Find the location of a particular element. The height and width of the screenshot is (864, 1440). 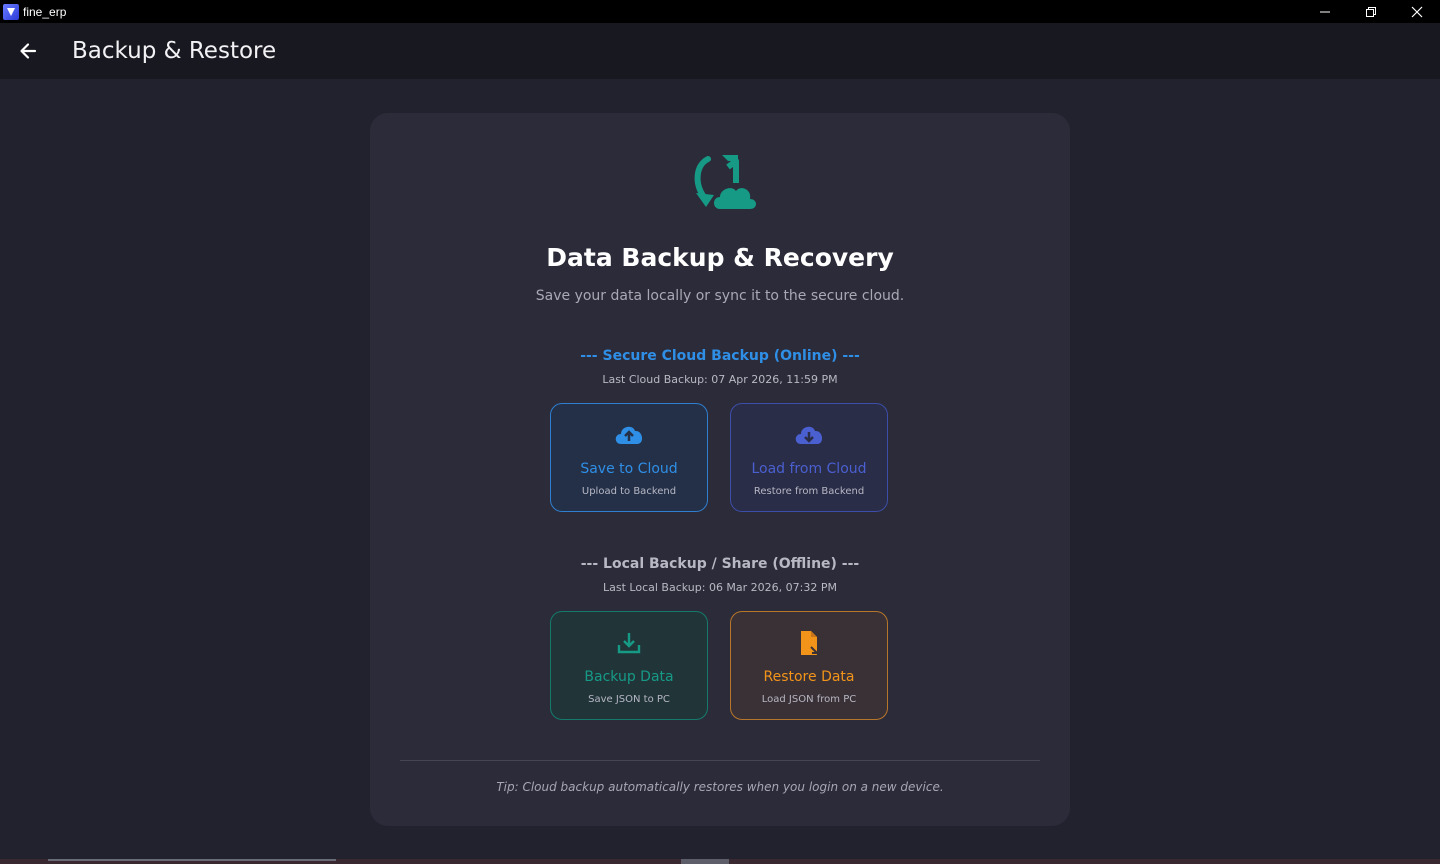

minimize-button is located at coordinates (1325, 11).